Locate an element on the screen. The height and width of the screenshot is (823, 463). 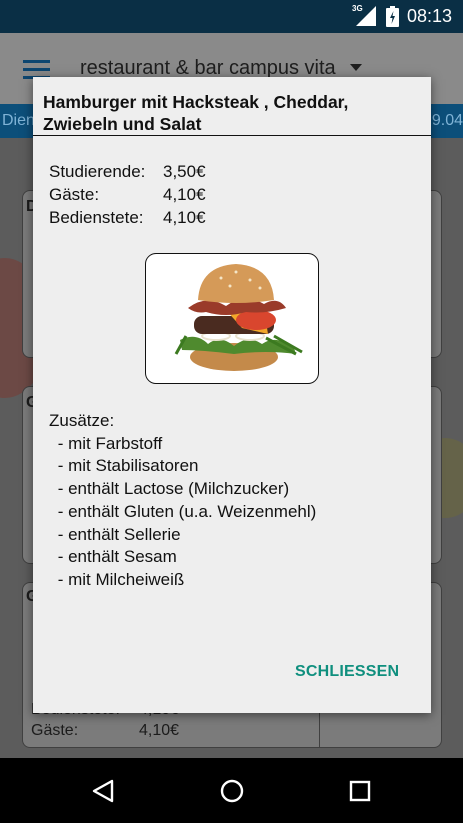
recents-icon is located at coordinates (360, 791).